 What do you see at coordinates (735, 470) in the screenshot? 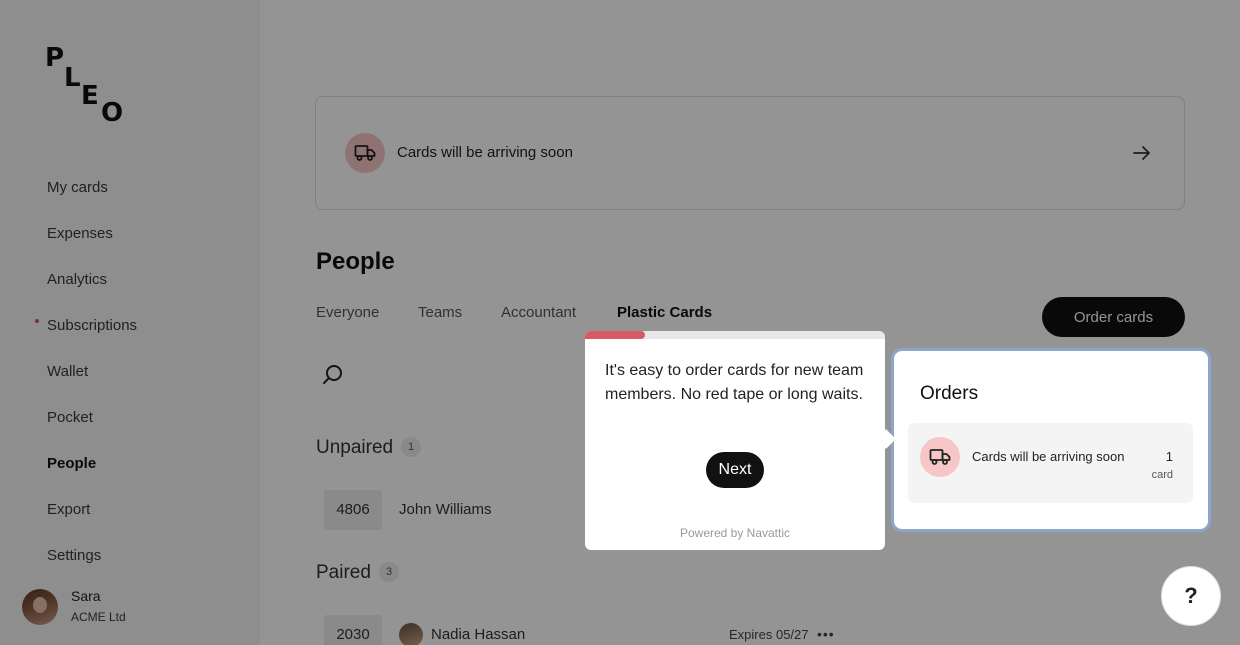
I see `next-button: Next` at bounding box center [735, 470].